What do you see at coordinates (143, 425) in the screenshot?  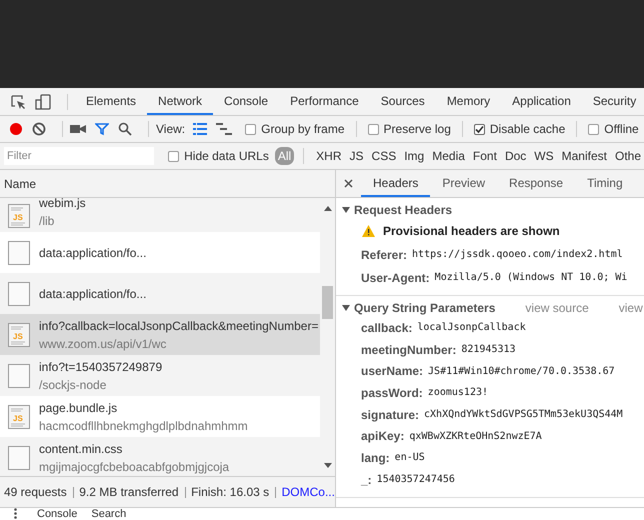 I see `request-path: hacmcodfllhbnekmghgdlplbdnahmhmm` at bounding box center [143, 425].